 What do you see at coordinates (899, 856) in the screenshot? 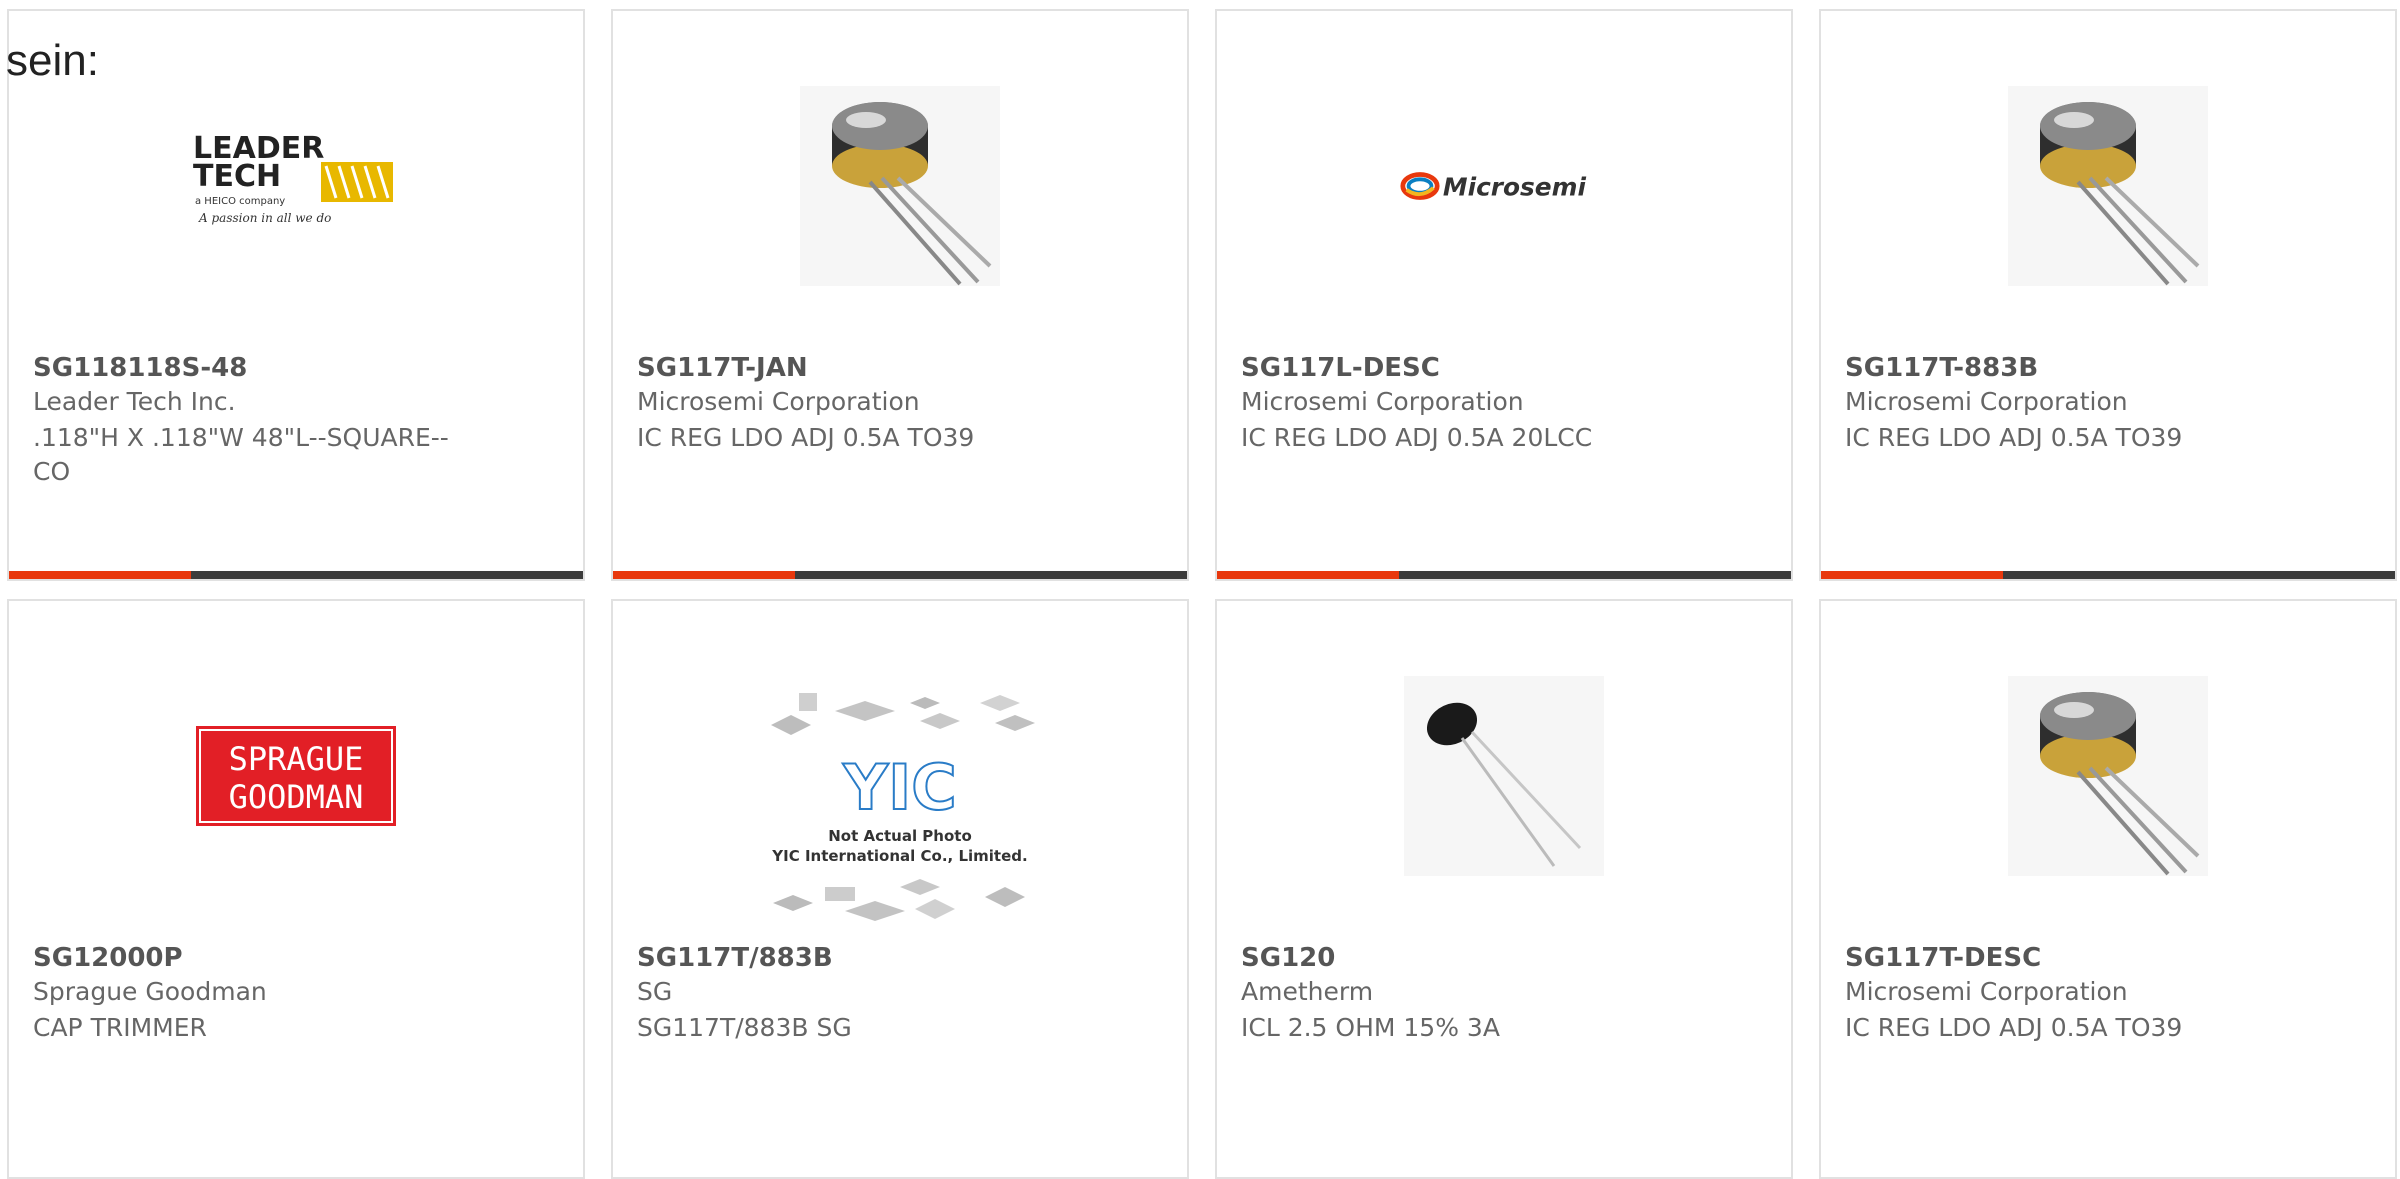
I see `svg-text:YIC International Co., Limited: YIC International Co., Limited.` at bounding box center [899, 856].